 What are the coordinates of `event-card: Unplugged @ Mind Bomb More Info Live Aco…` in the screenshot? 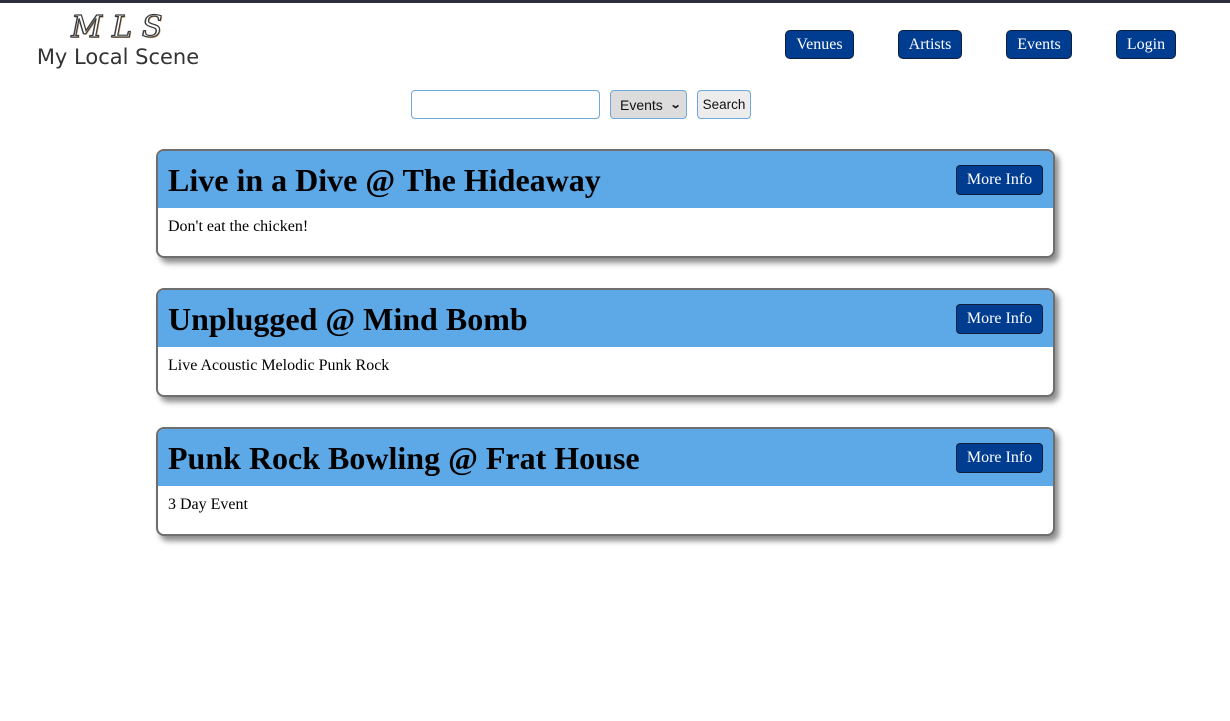 It's located at (605, 342).